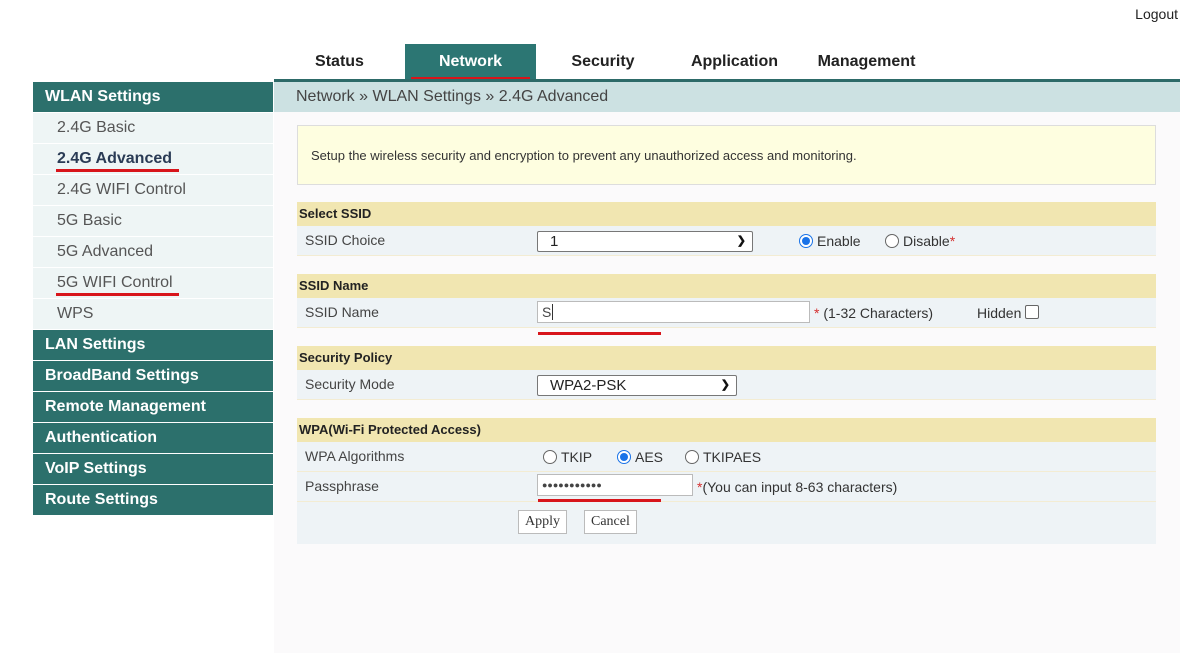  What do you see at coordinates (342, 486) in the screenshot?
I see `passphrase-label: Passphrase` at bounding box center [342, 486].